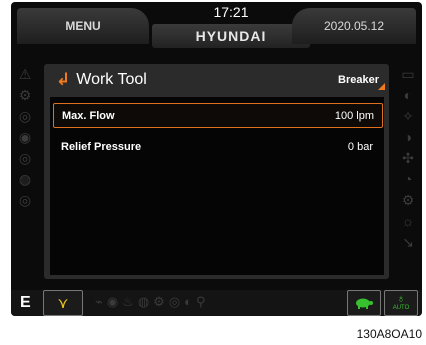 The image size is (426, 345). I want to click on wiper-icon: ◔, so click(408, 179).